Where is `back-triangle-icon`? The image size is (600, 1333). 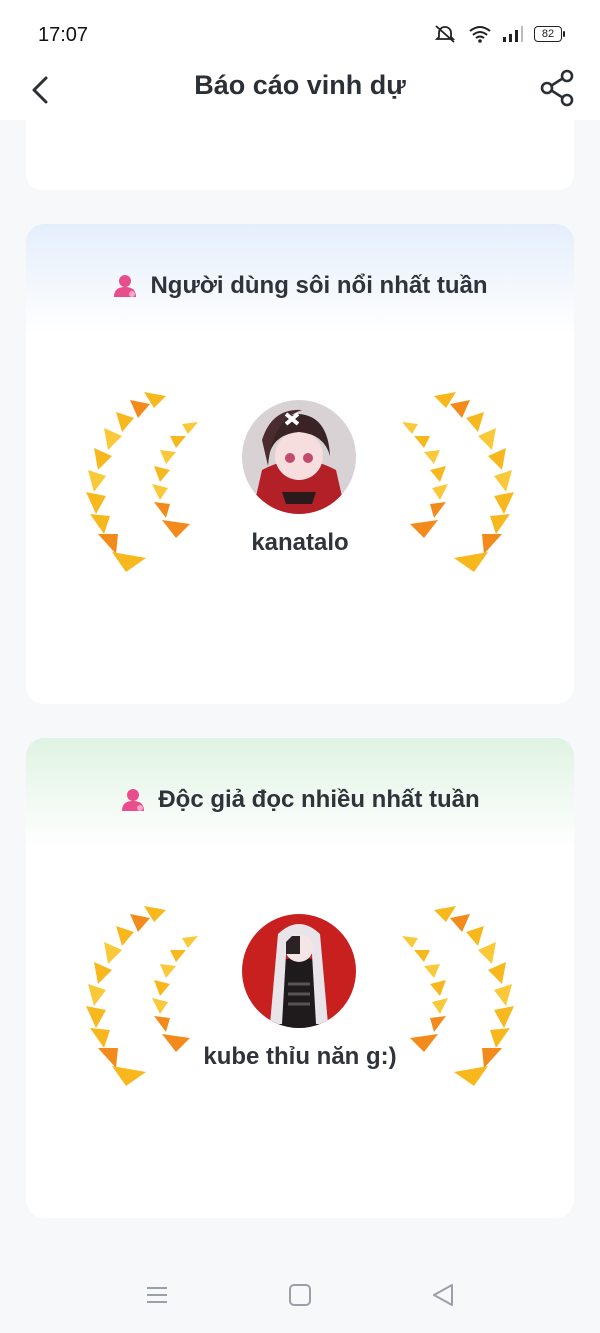
back-triangle-icon is located at coordinates (443, 1295).